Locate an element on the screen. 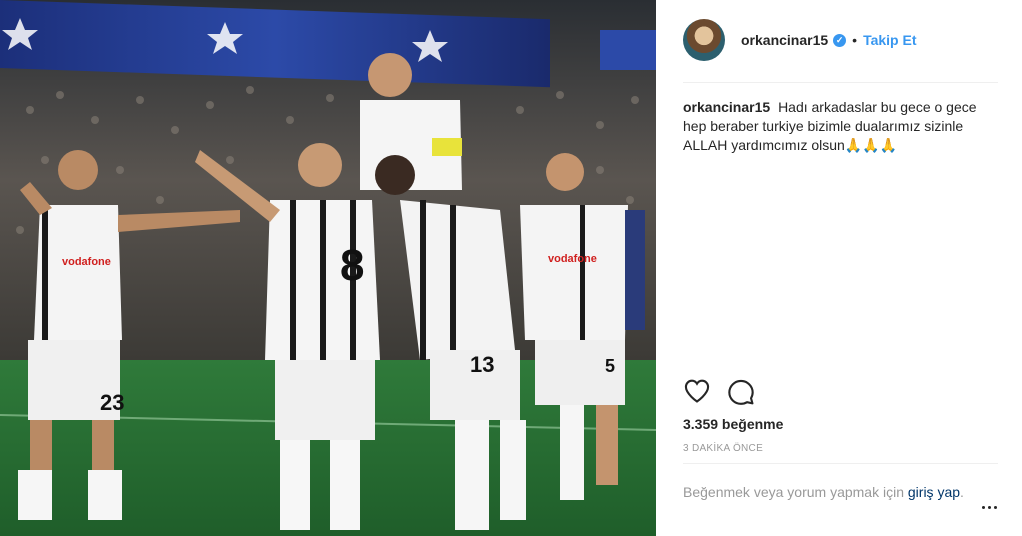 This screenshot has height=536, width=1022. comment-icon is located at coordinates (741, 391).